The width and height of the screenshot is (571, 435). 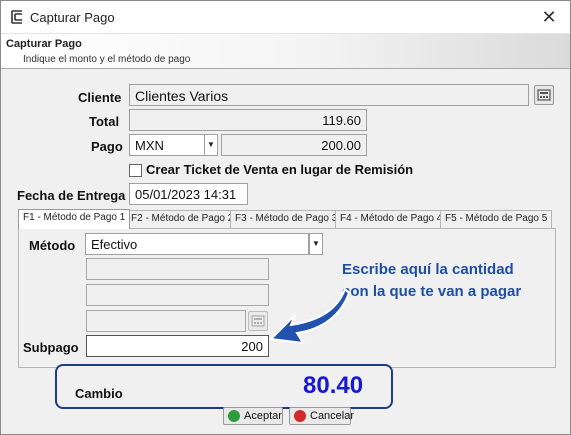 I want to click on fecha-entrega-label: Fecha de Entrega, so click(x=71, y=195).